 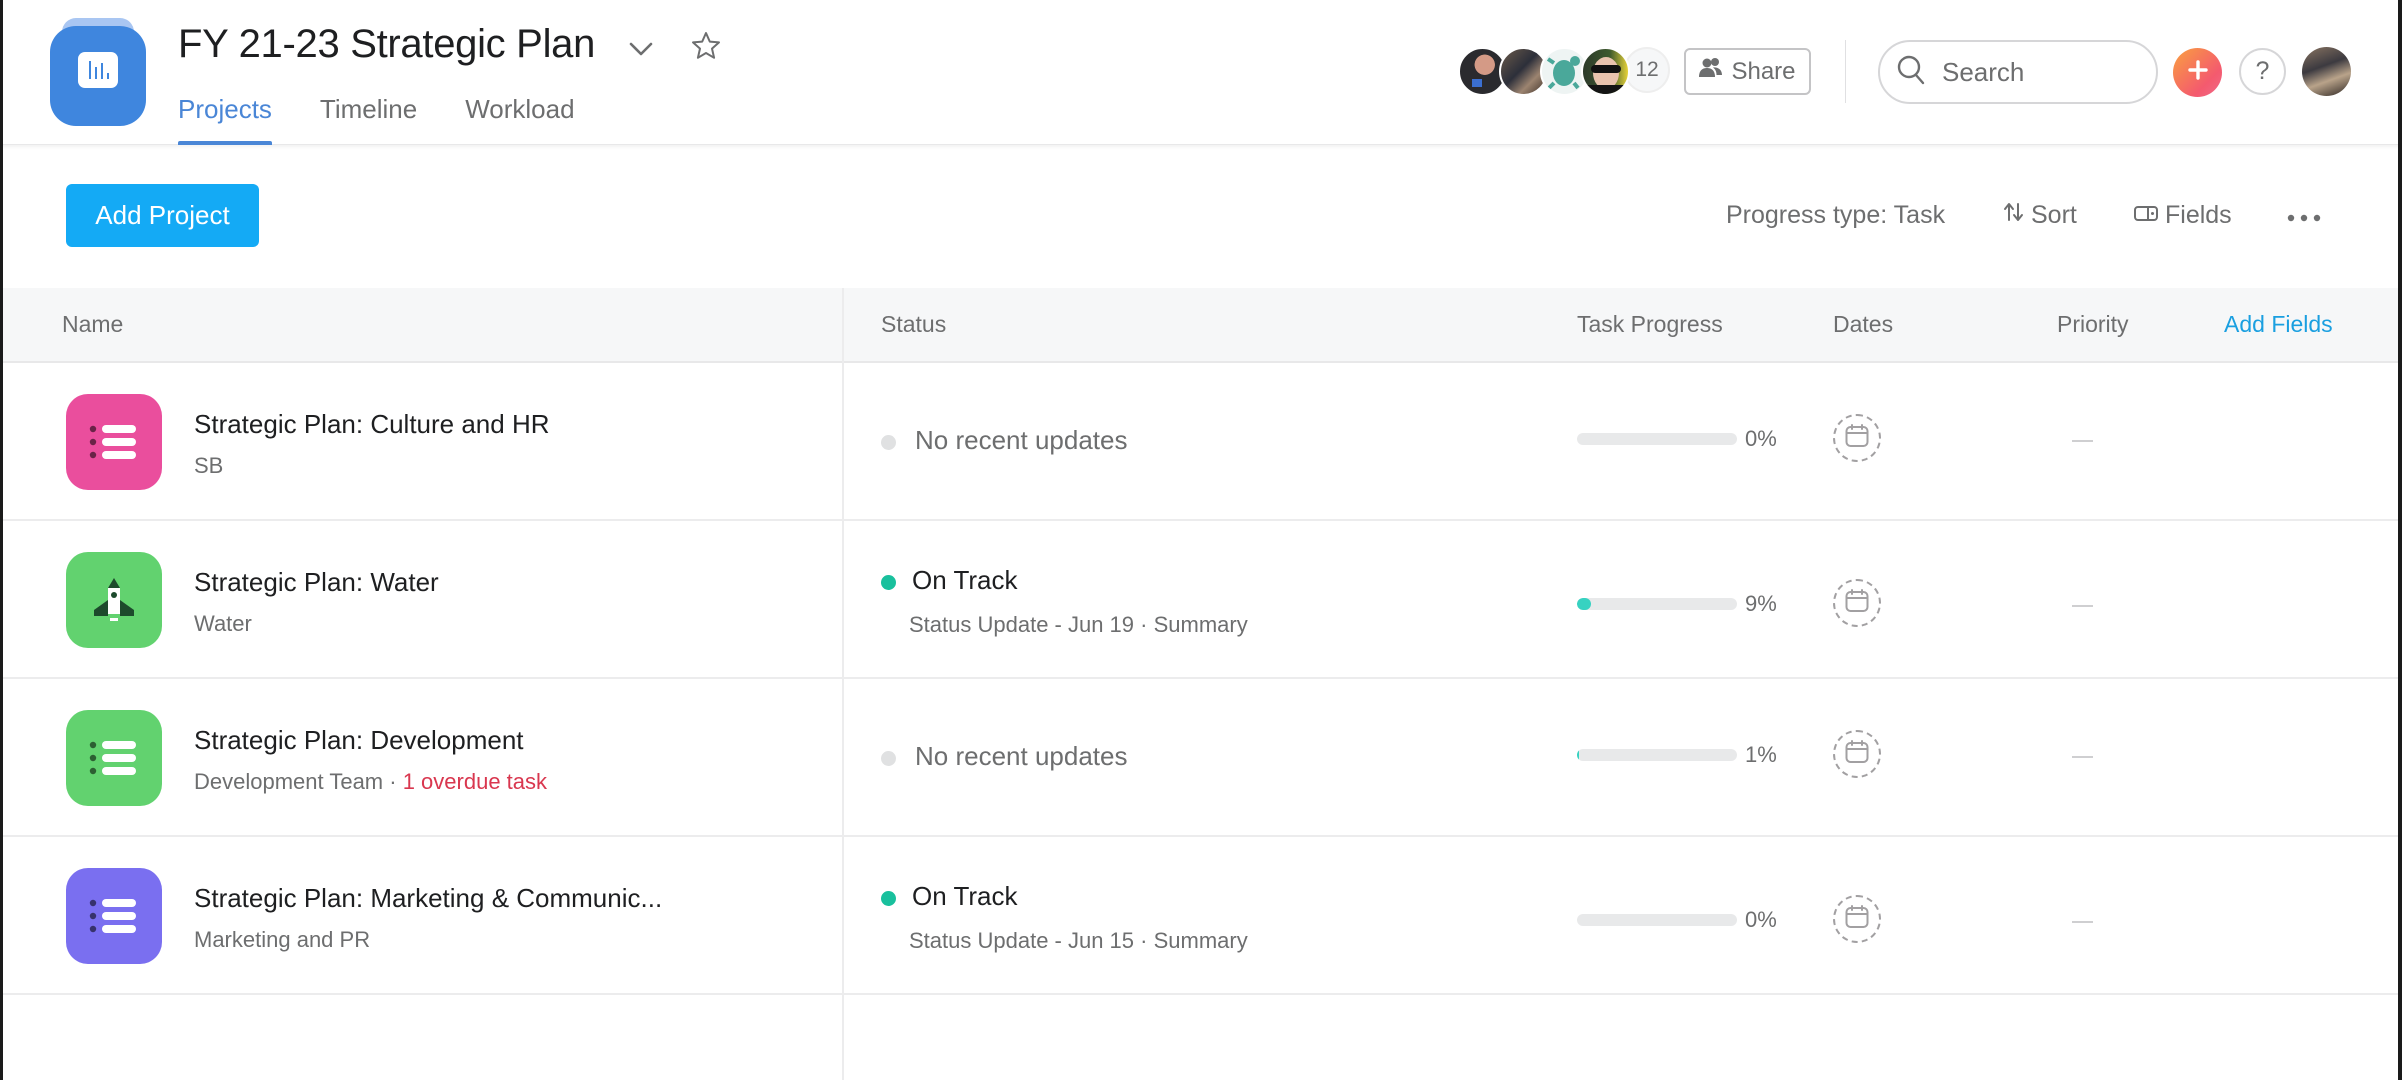 What do you see at coordinates (2262, 71) in the screenshot?
I see `help-button: ?` at bounding box center [2262, 71].